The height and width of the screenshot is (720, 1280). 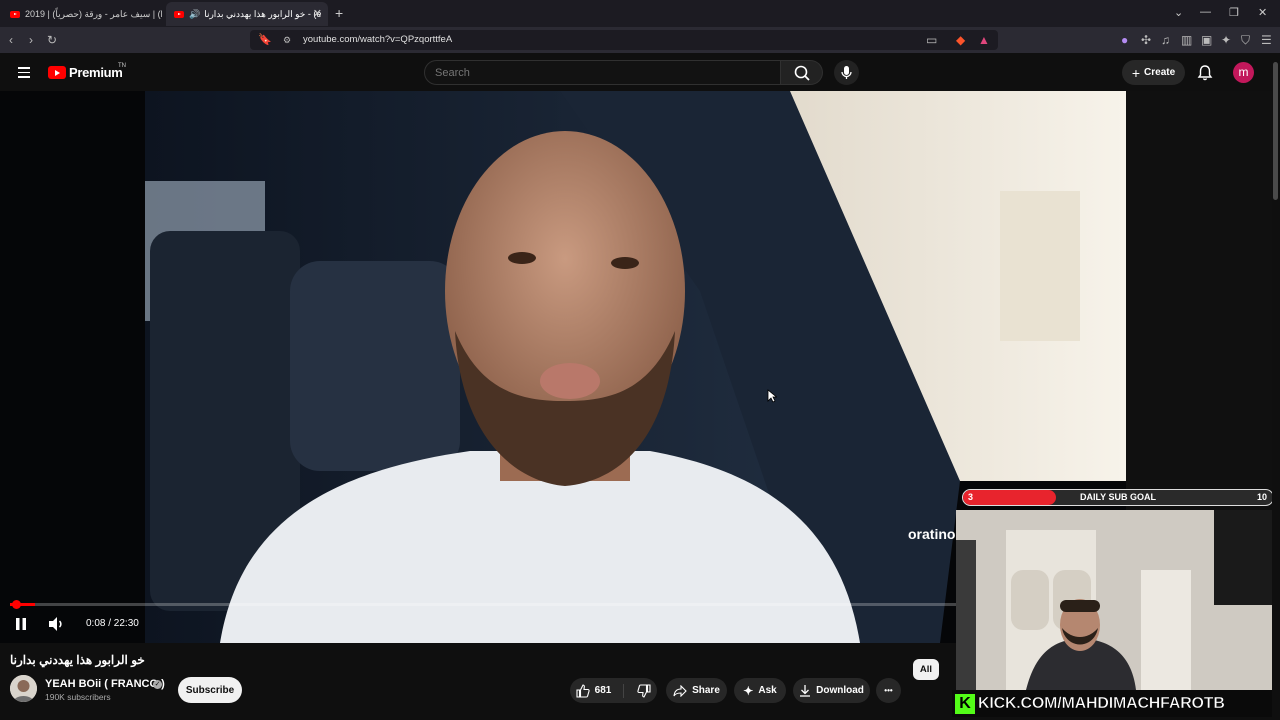 What do you see at coordinates (960, 40) in the screenshot?
I see `brave-shield-icon: ◆` at bounding box center [960, 40].